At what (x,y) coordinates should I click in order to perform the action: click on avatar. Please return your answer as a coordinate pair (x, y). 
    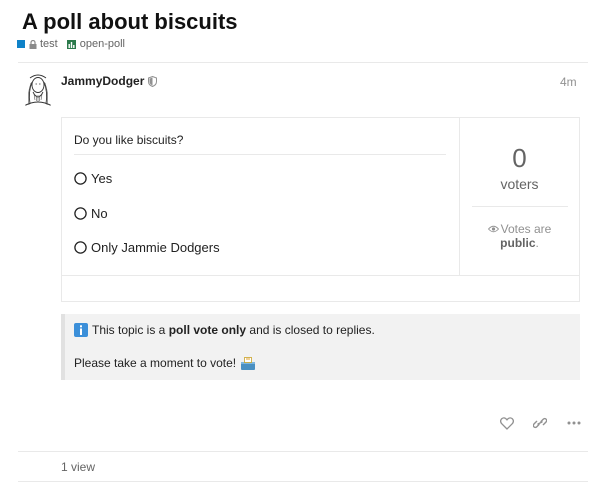
    Looking at the image, I should click on (38, 90).